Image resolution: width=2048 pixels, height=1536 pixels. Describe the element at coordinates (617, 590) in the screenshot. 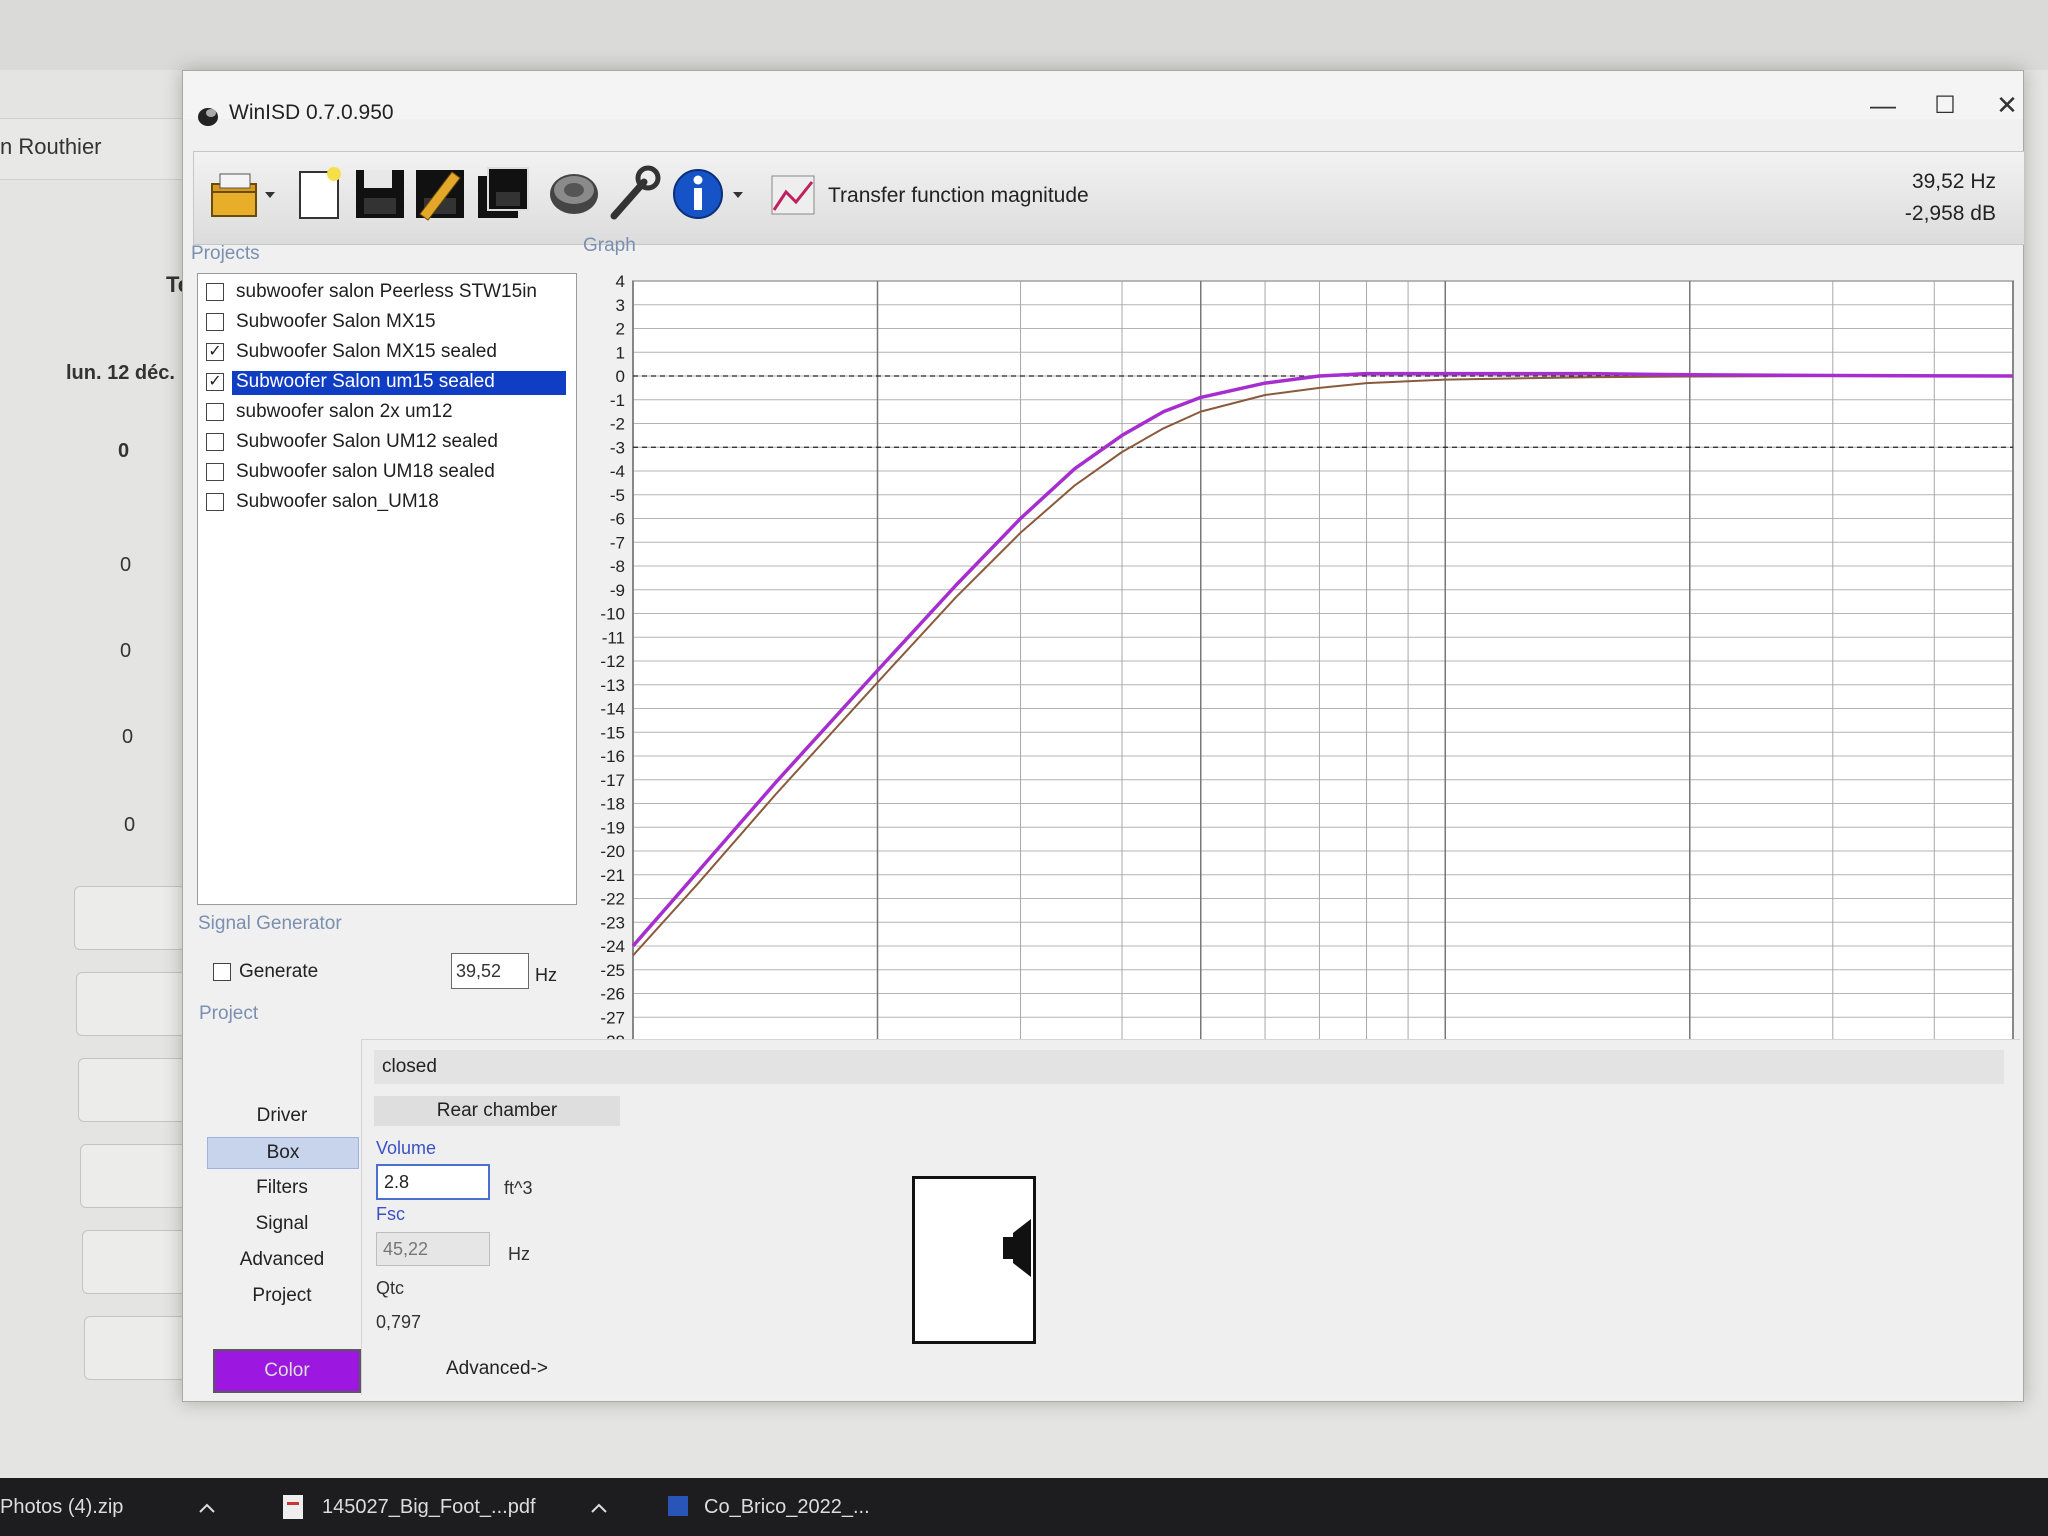

I see `y-tick-label: -9` at that location.